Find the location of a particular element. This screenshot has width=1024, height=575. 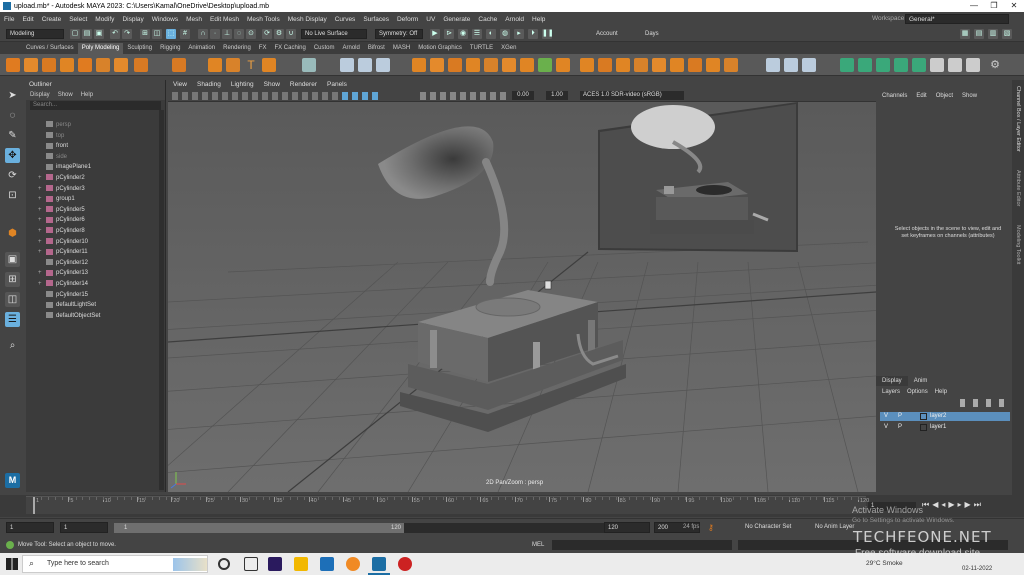

menu-mesh-tools: Mesh Tools is located at coordinates (263, 19).